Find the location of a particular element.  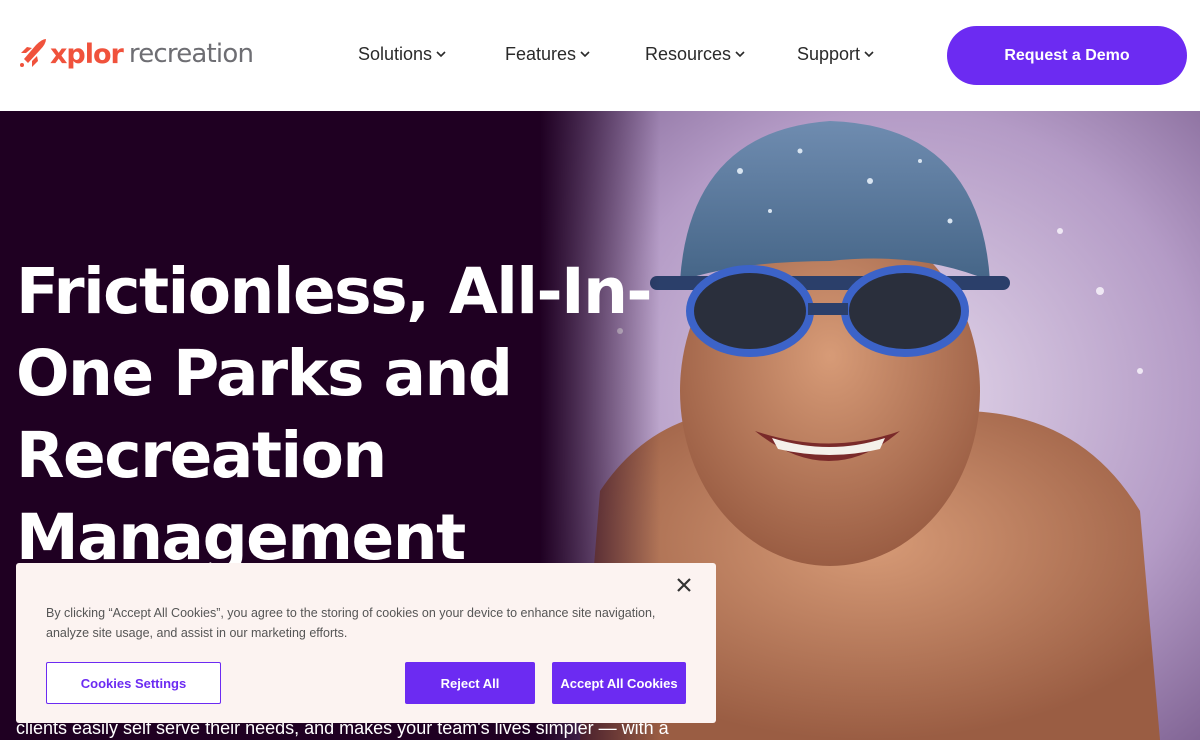

nav-features-label: Features is located at coordinates (541, 54).